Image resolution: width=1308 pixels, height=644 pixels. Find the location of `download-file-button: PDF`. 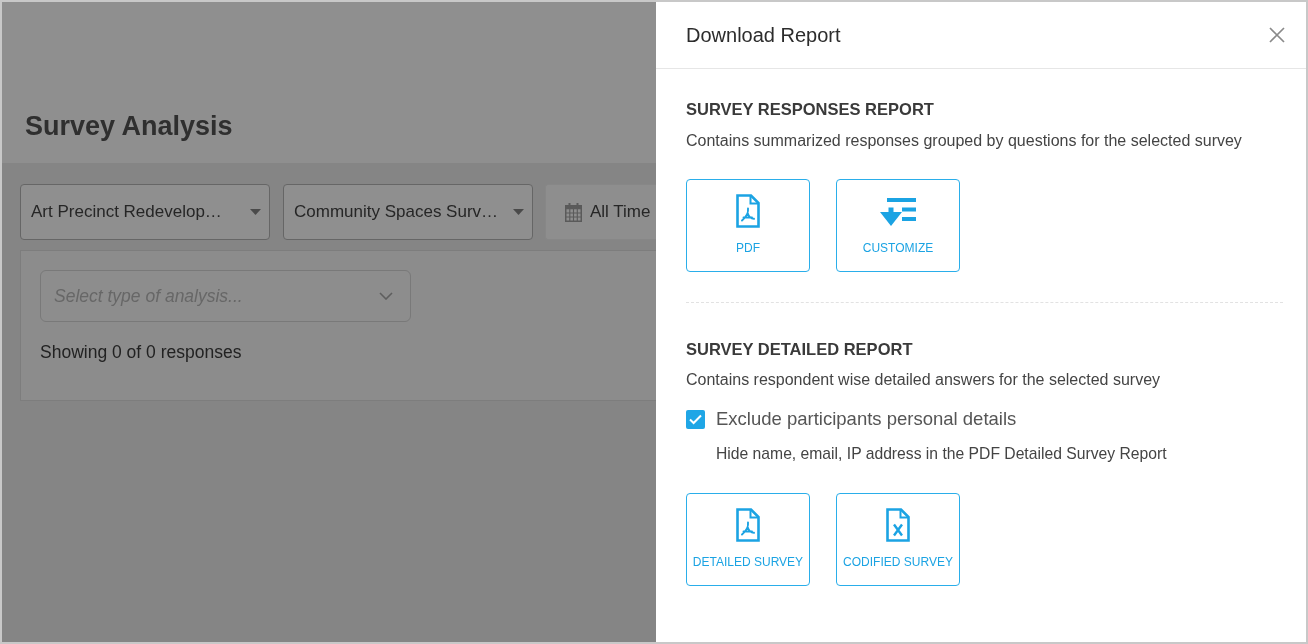

download-file-button: PDF is located at coordinates (748, 225).